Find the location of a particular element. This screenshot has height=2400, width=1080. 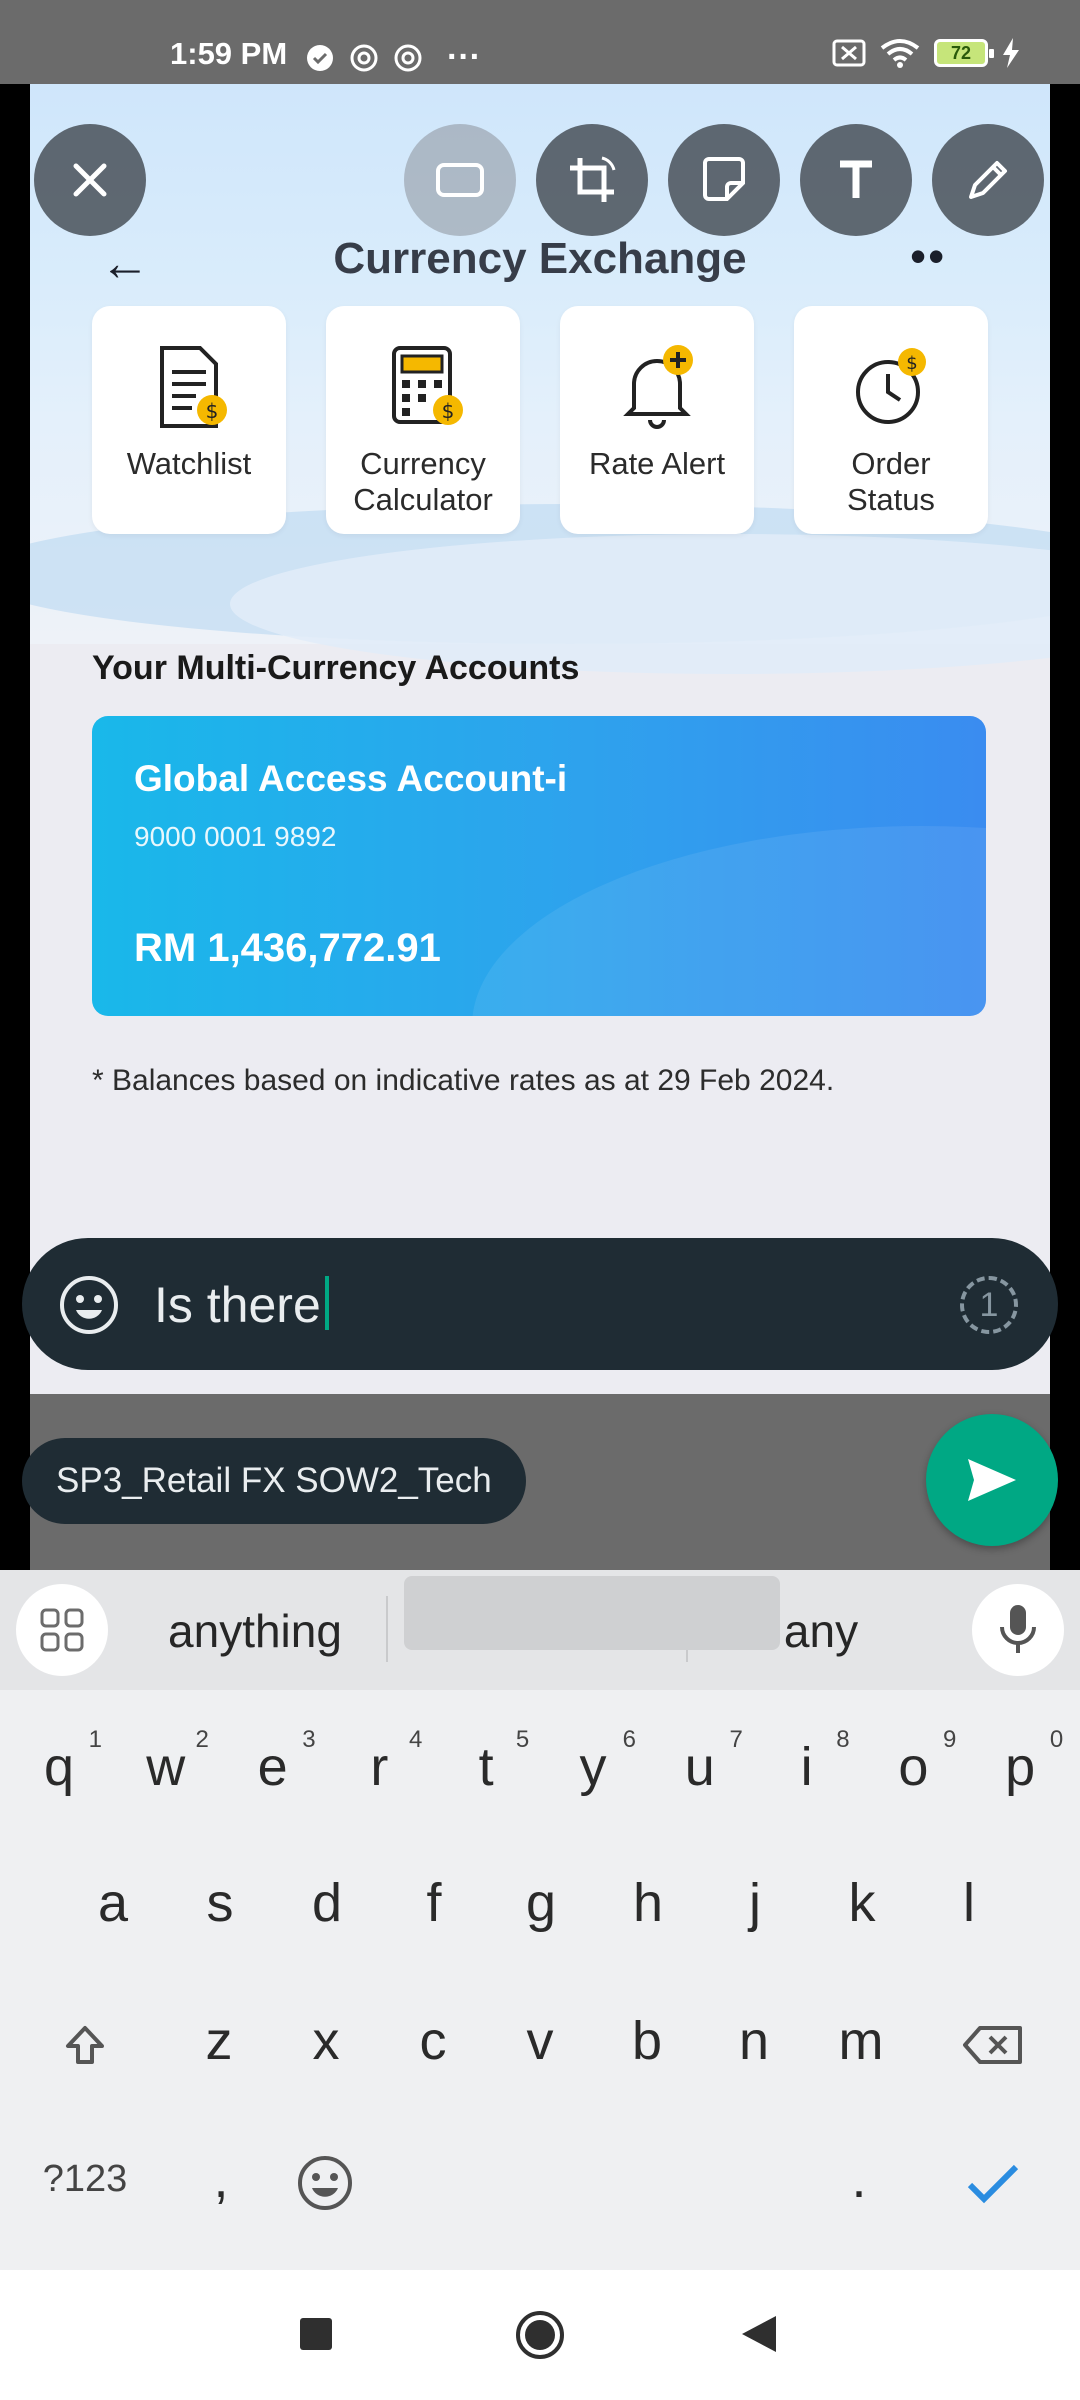

key-d: d is located at coordinates (327, 1903).